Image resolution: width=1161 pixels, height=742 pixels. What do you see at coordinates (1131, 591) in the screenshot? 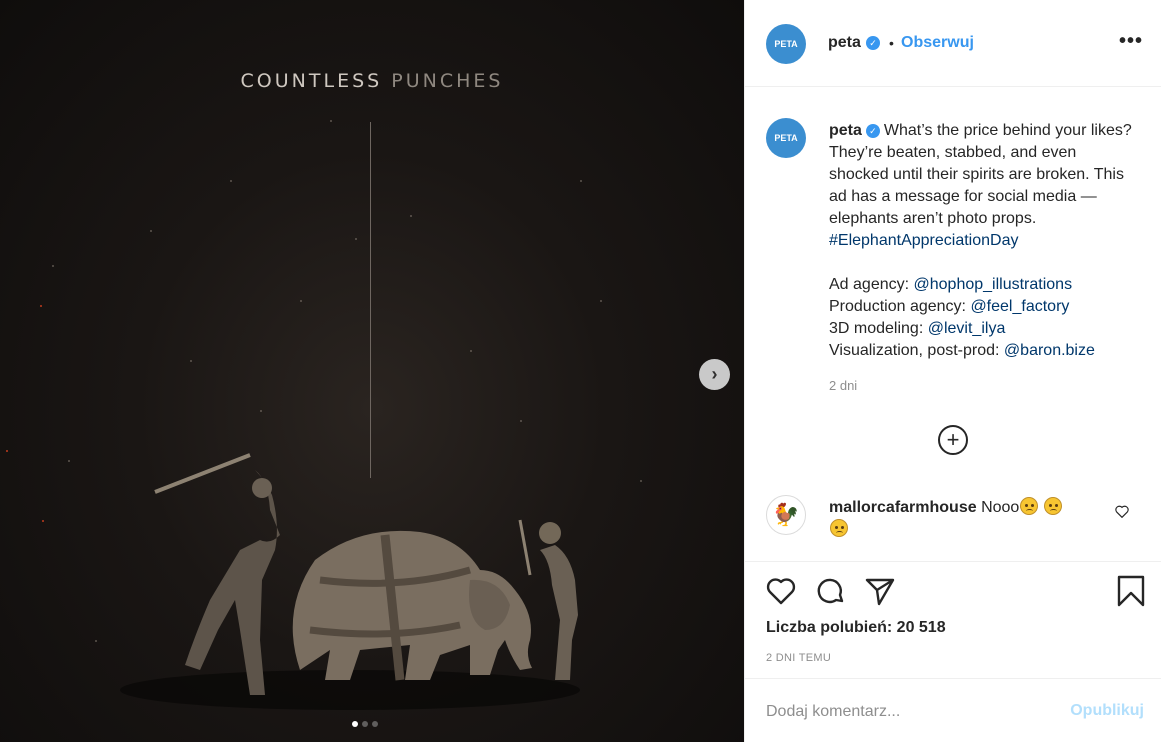
I see `bookmark-icon` at bounding box center [1131, 591].